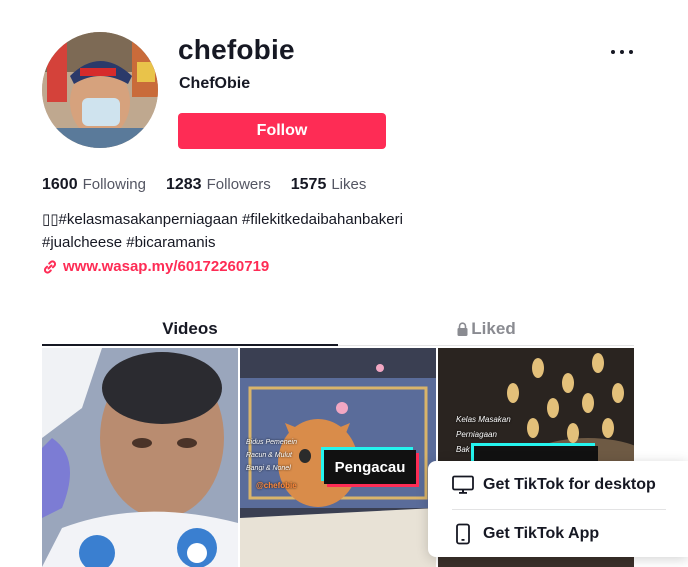 This screenshot has width=688, height=567. Describe the element at coordinates (541, 533) in the screenshot. I see `get-app-label: Get TikTok App` at that location.